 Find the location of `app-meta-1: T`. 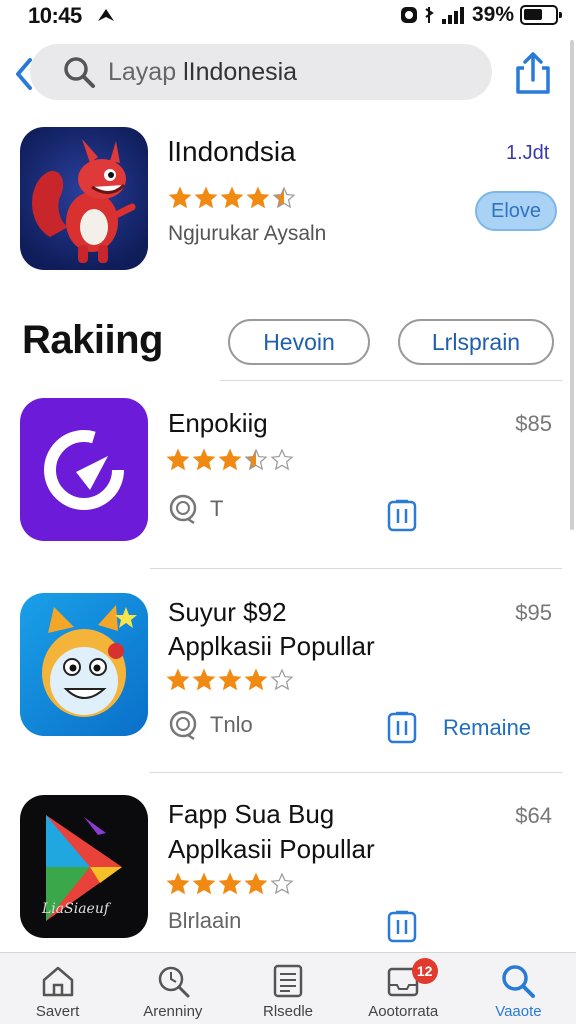

app-meta-1: T is located at coordinates (195, 509).